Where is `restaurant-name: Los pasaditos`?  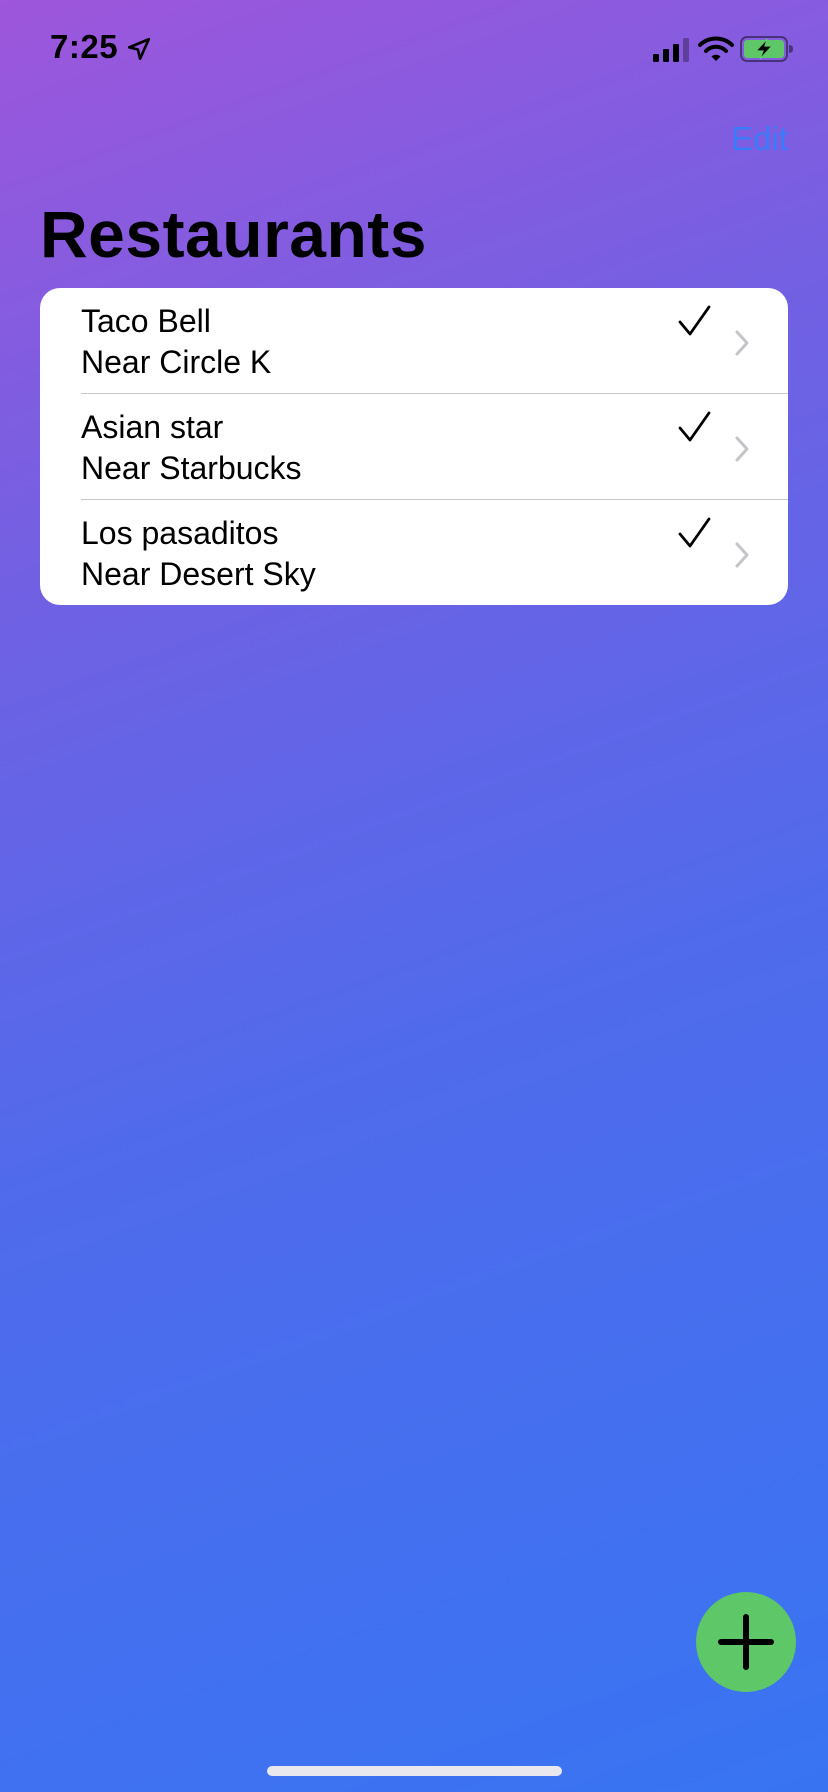 restaurant-name: Los pasaditos is located at coordinates (180, 533).